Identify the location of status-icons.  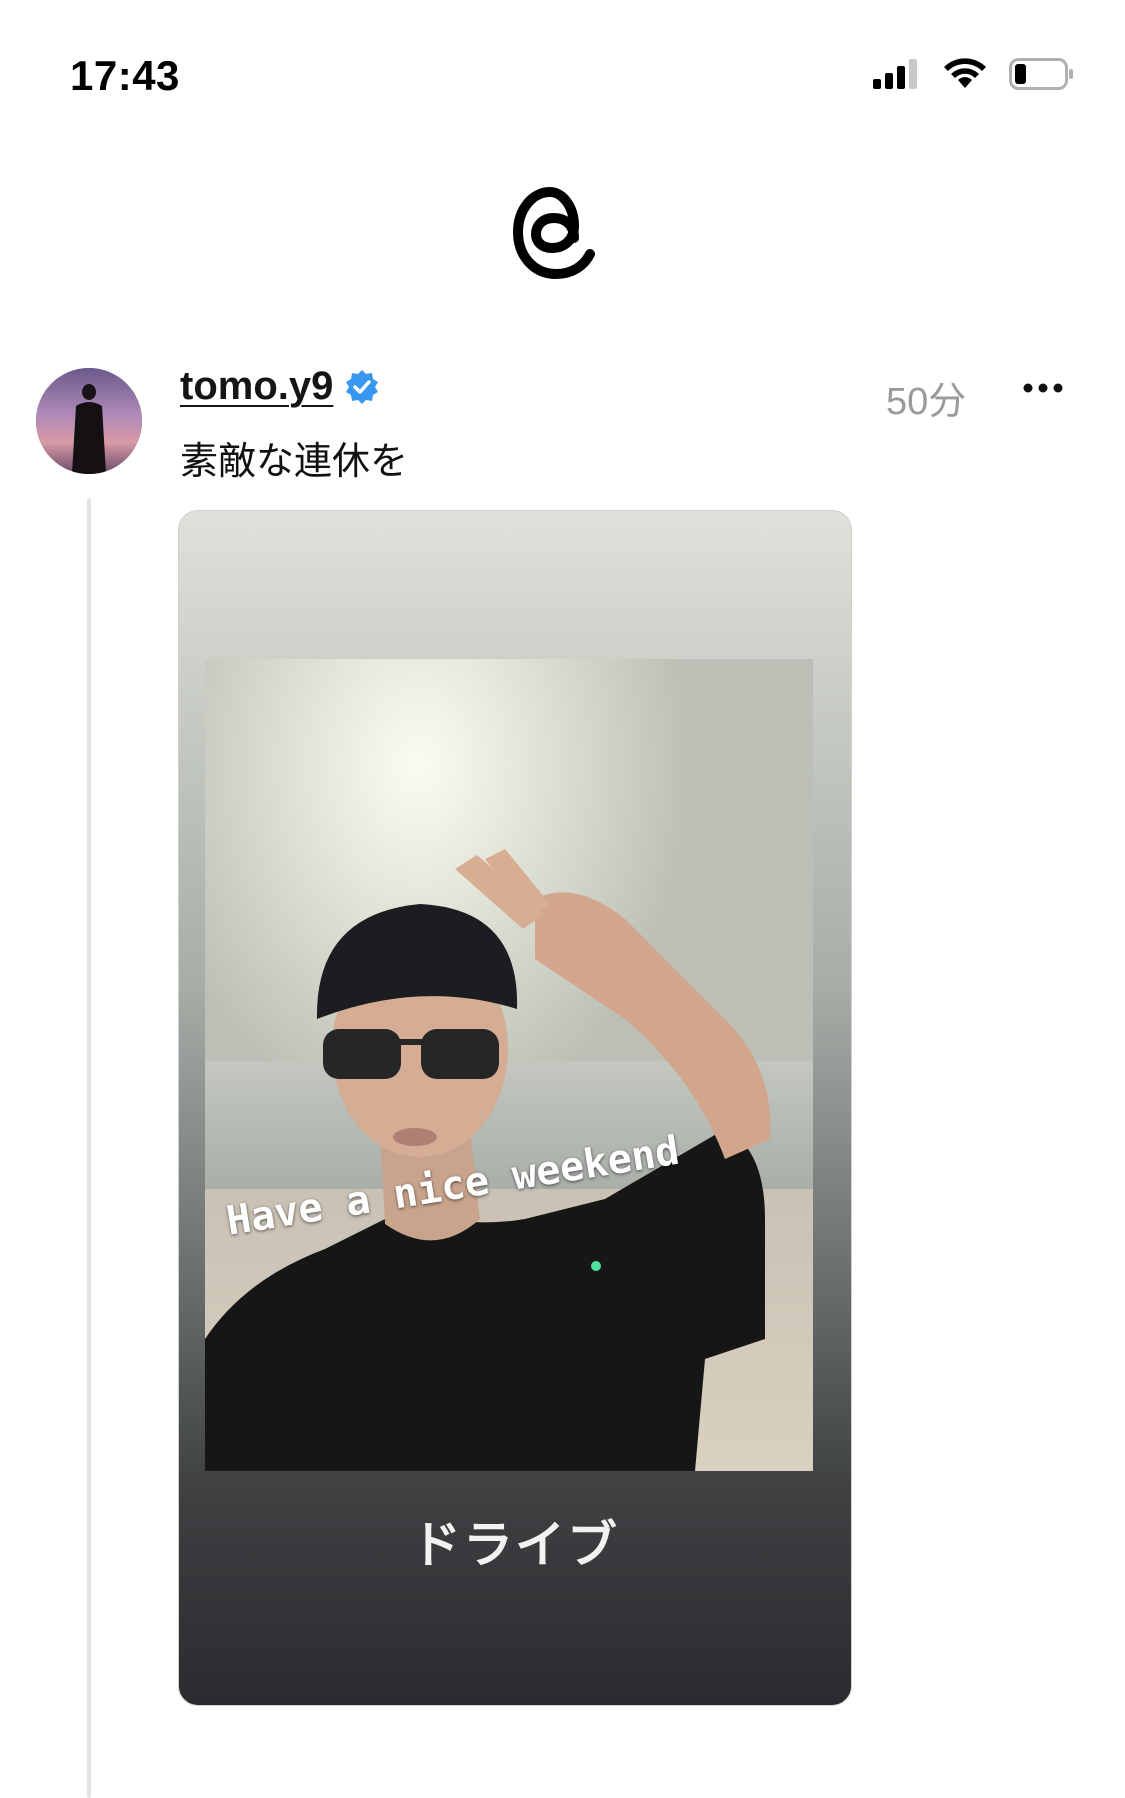
(974, 74).